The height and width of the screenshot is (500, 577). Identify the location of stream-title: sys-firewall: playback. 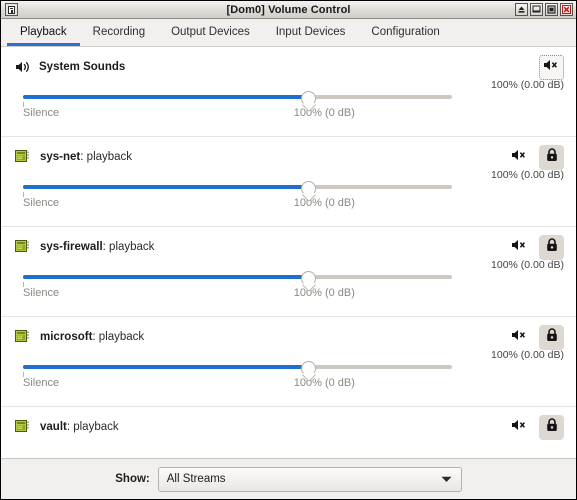
(97, 247).